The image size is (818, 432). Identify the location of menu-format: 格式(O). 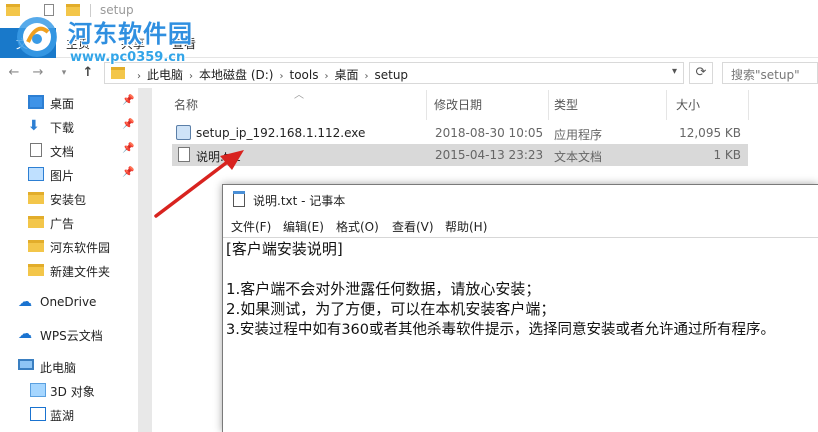
(357, 226).